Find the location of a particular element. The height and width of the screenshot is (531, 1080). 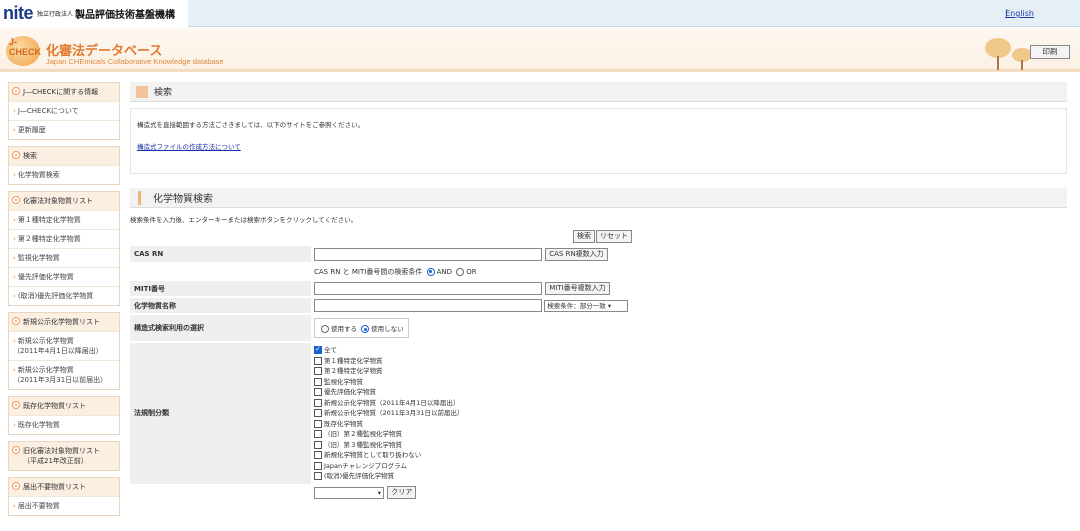

sidebar-item: 新規公示化学物質 （2011年4月1日以降届出） is located at coordinates (64, 345).